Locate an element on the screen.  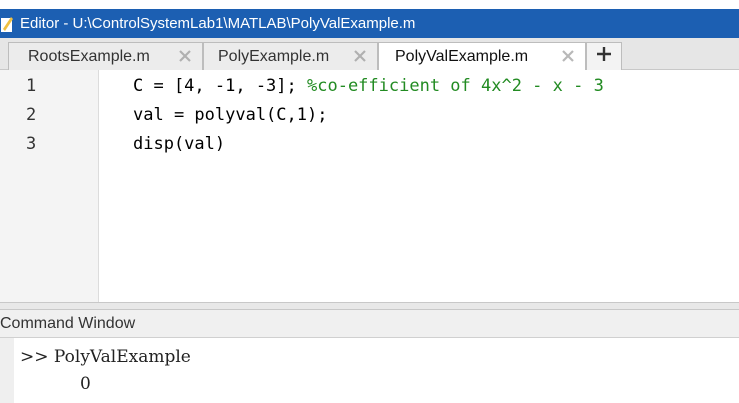
tab-polyval-example: PolyValExample.m is located at coordinates (482, 56).